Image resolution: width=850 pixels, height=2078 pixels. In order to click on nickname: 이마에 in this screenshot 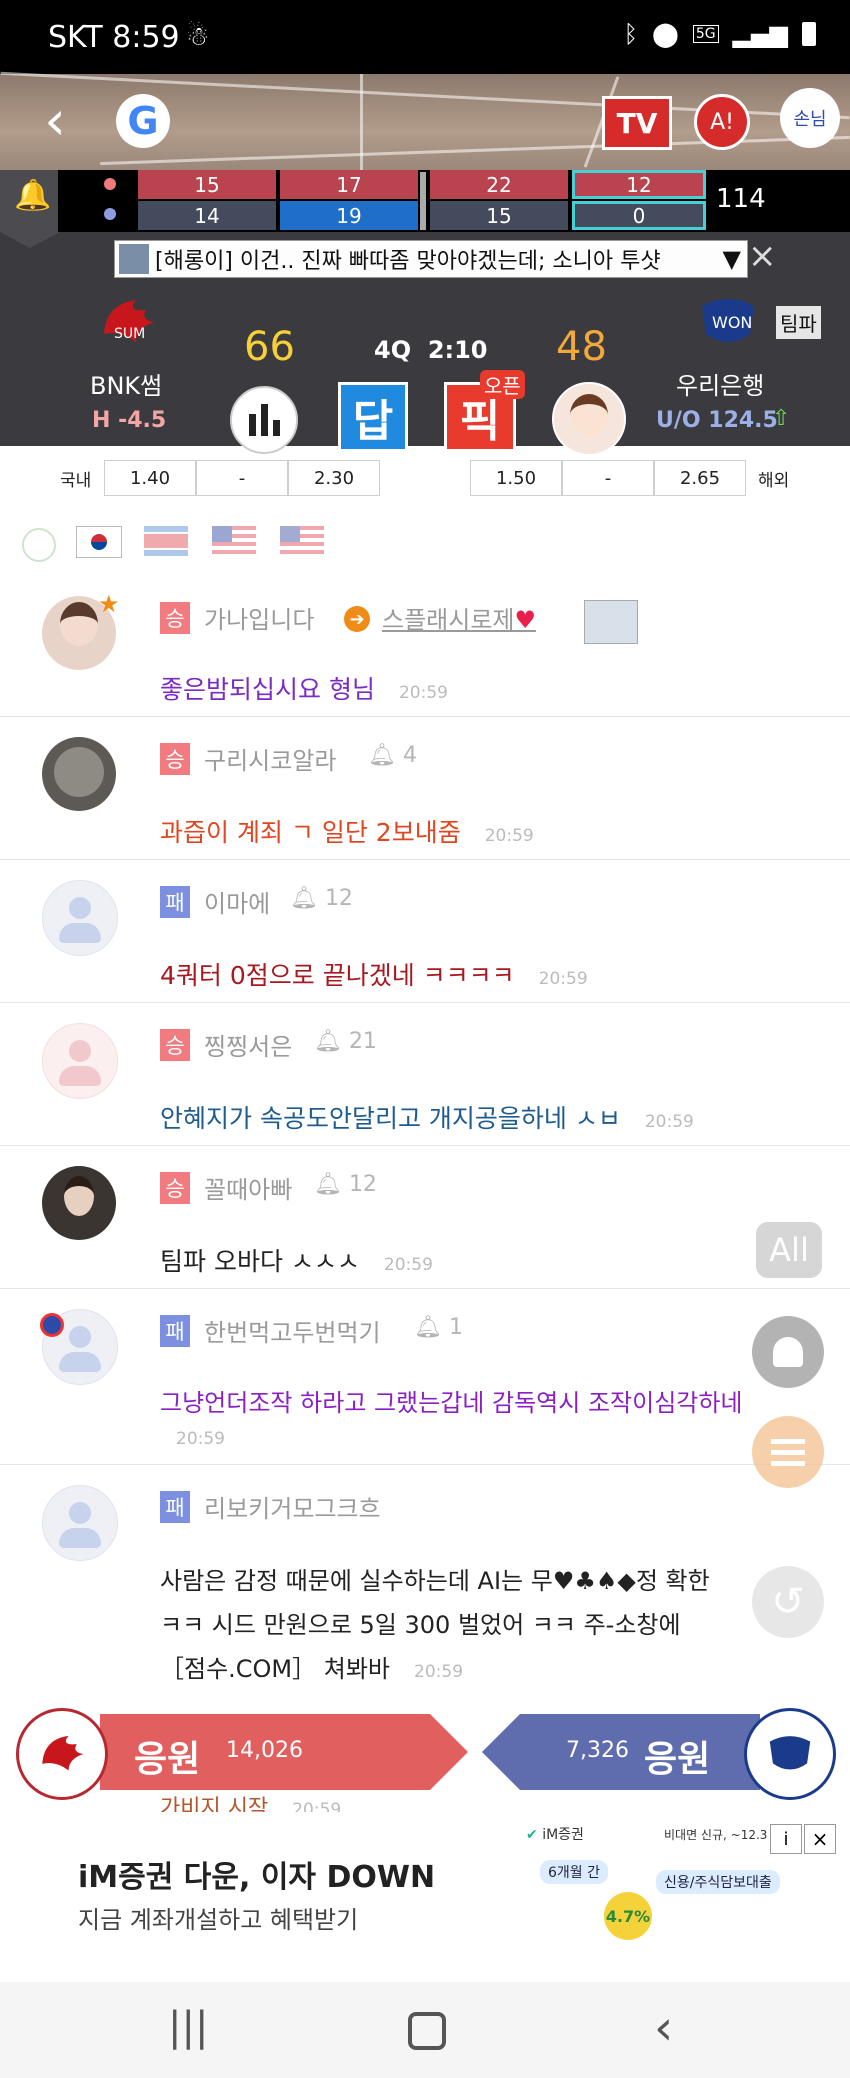, I will do `click(237, 901)`.